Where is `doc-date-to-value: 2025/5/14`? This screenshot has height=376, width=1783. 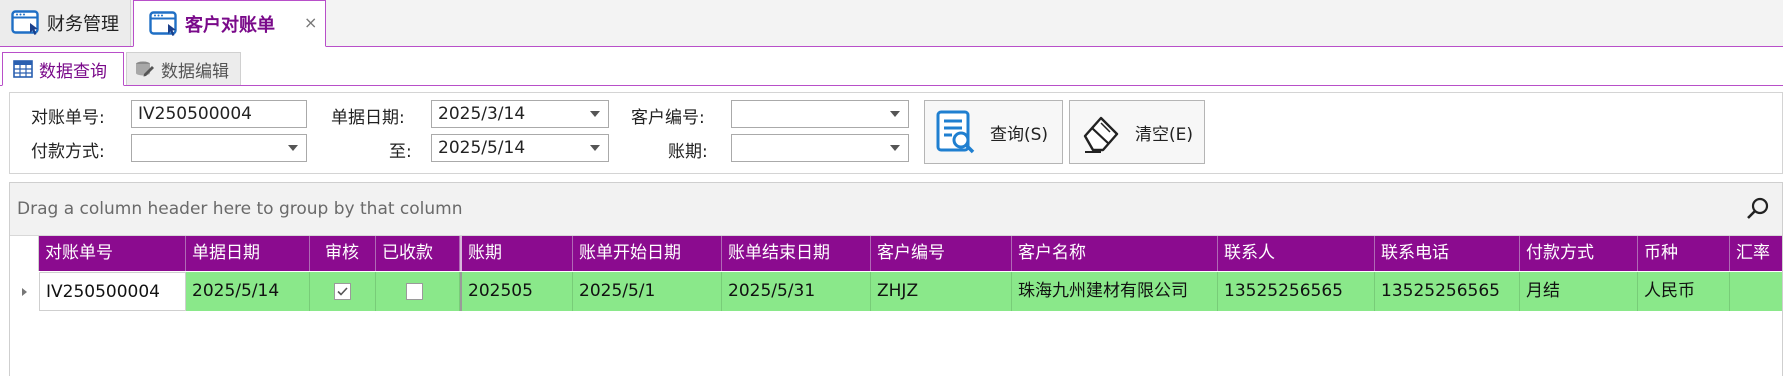
doc-date-to-value: 2025/5/14 is located at coordinates (482, 148).